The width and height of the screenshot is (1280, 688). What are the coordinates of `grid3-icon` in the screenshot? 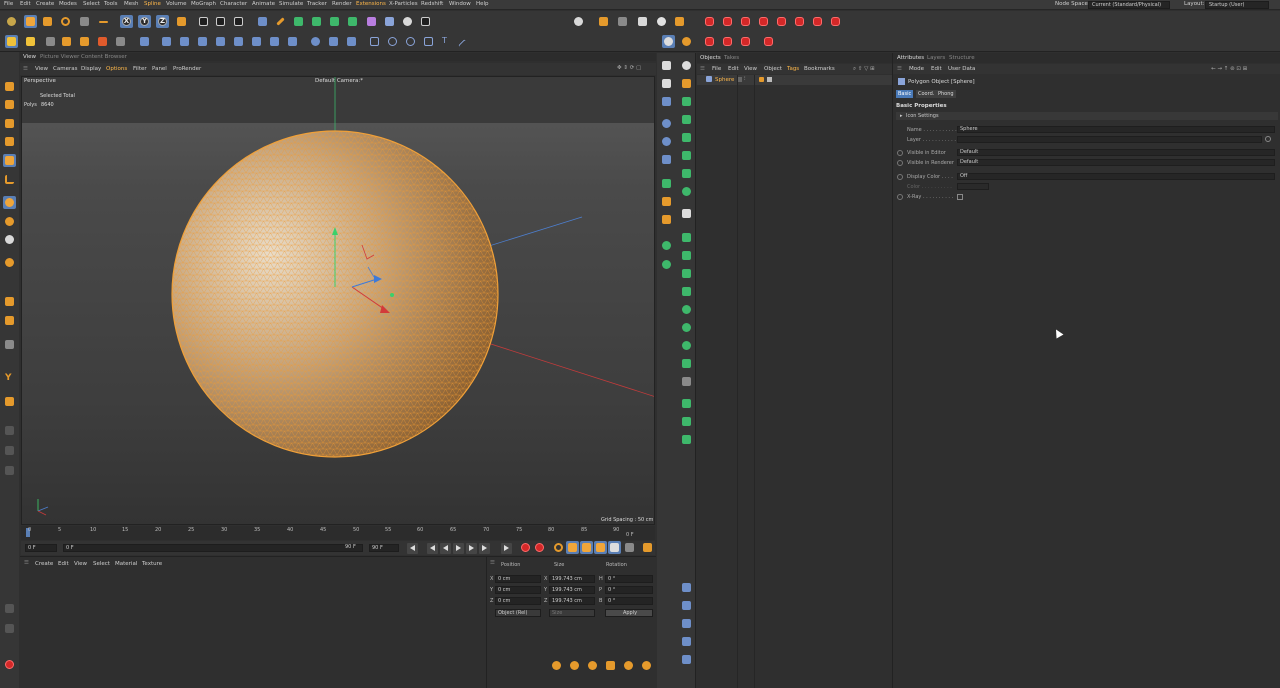 It's located at (9, 470).